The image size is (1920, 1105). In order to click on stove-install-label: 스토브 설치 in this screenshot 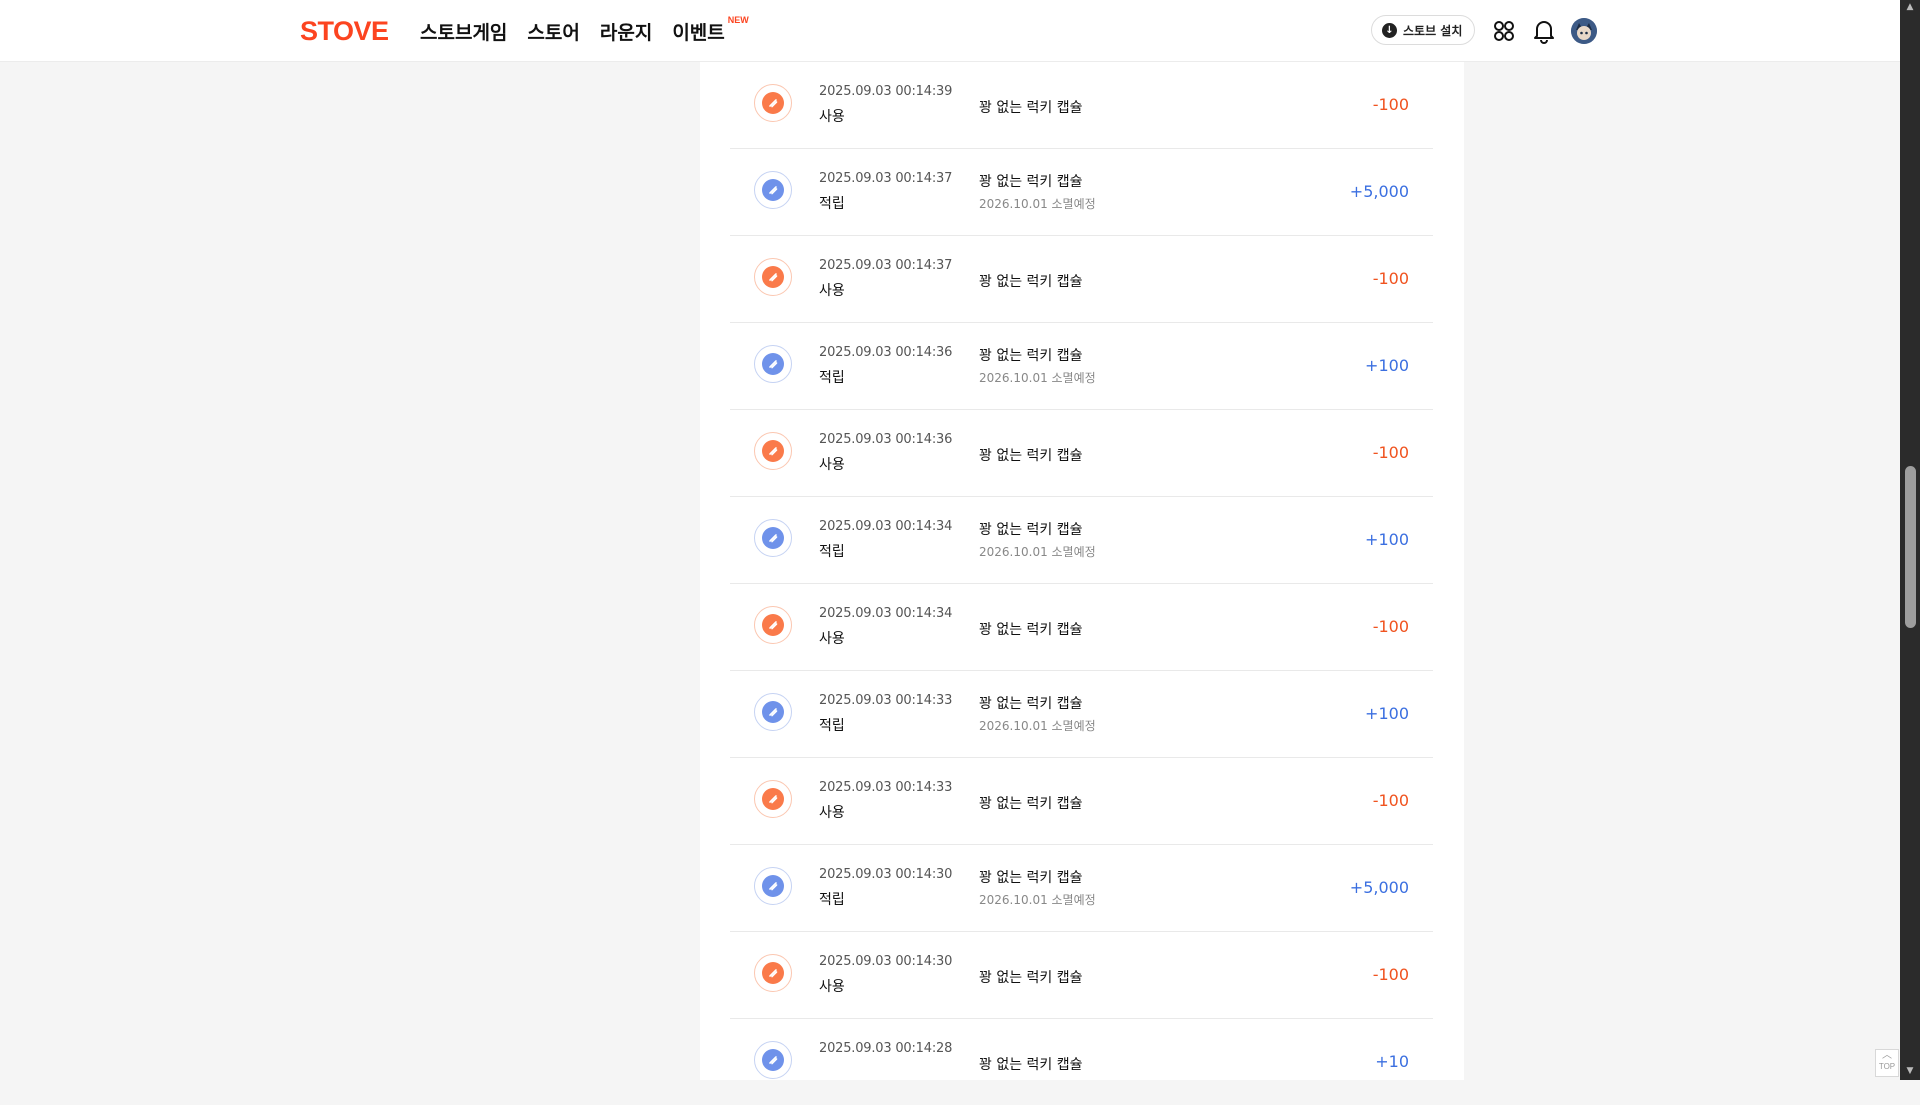, I will do `click(1433, 30)`.